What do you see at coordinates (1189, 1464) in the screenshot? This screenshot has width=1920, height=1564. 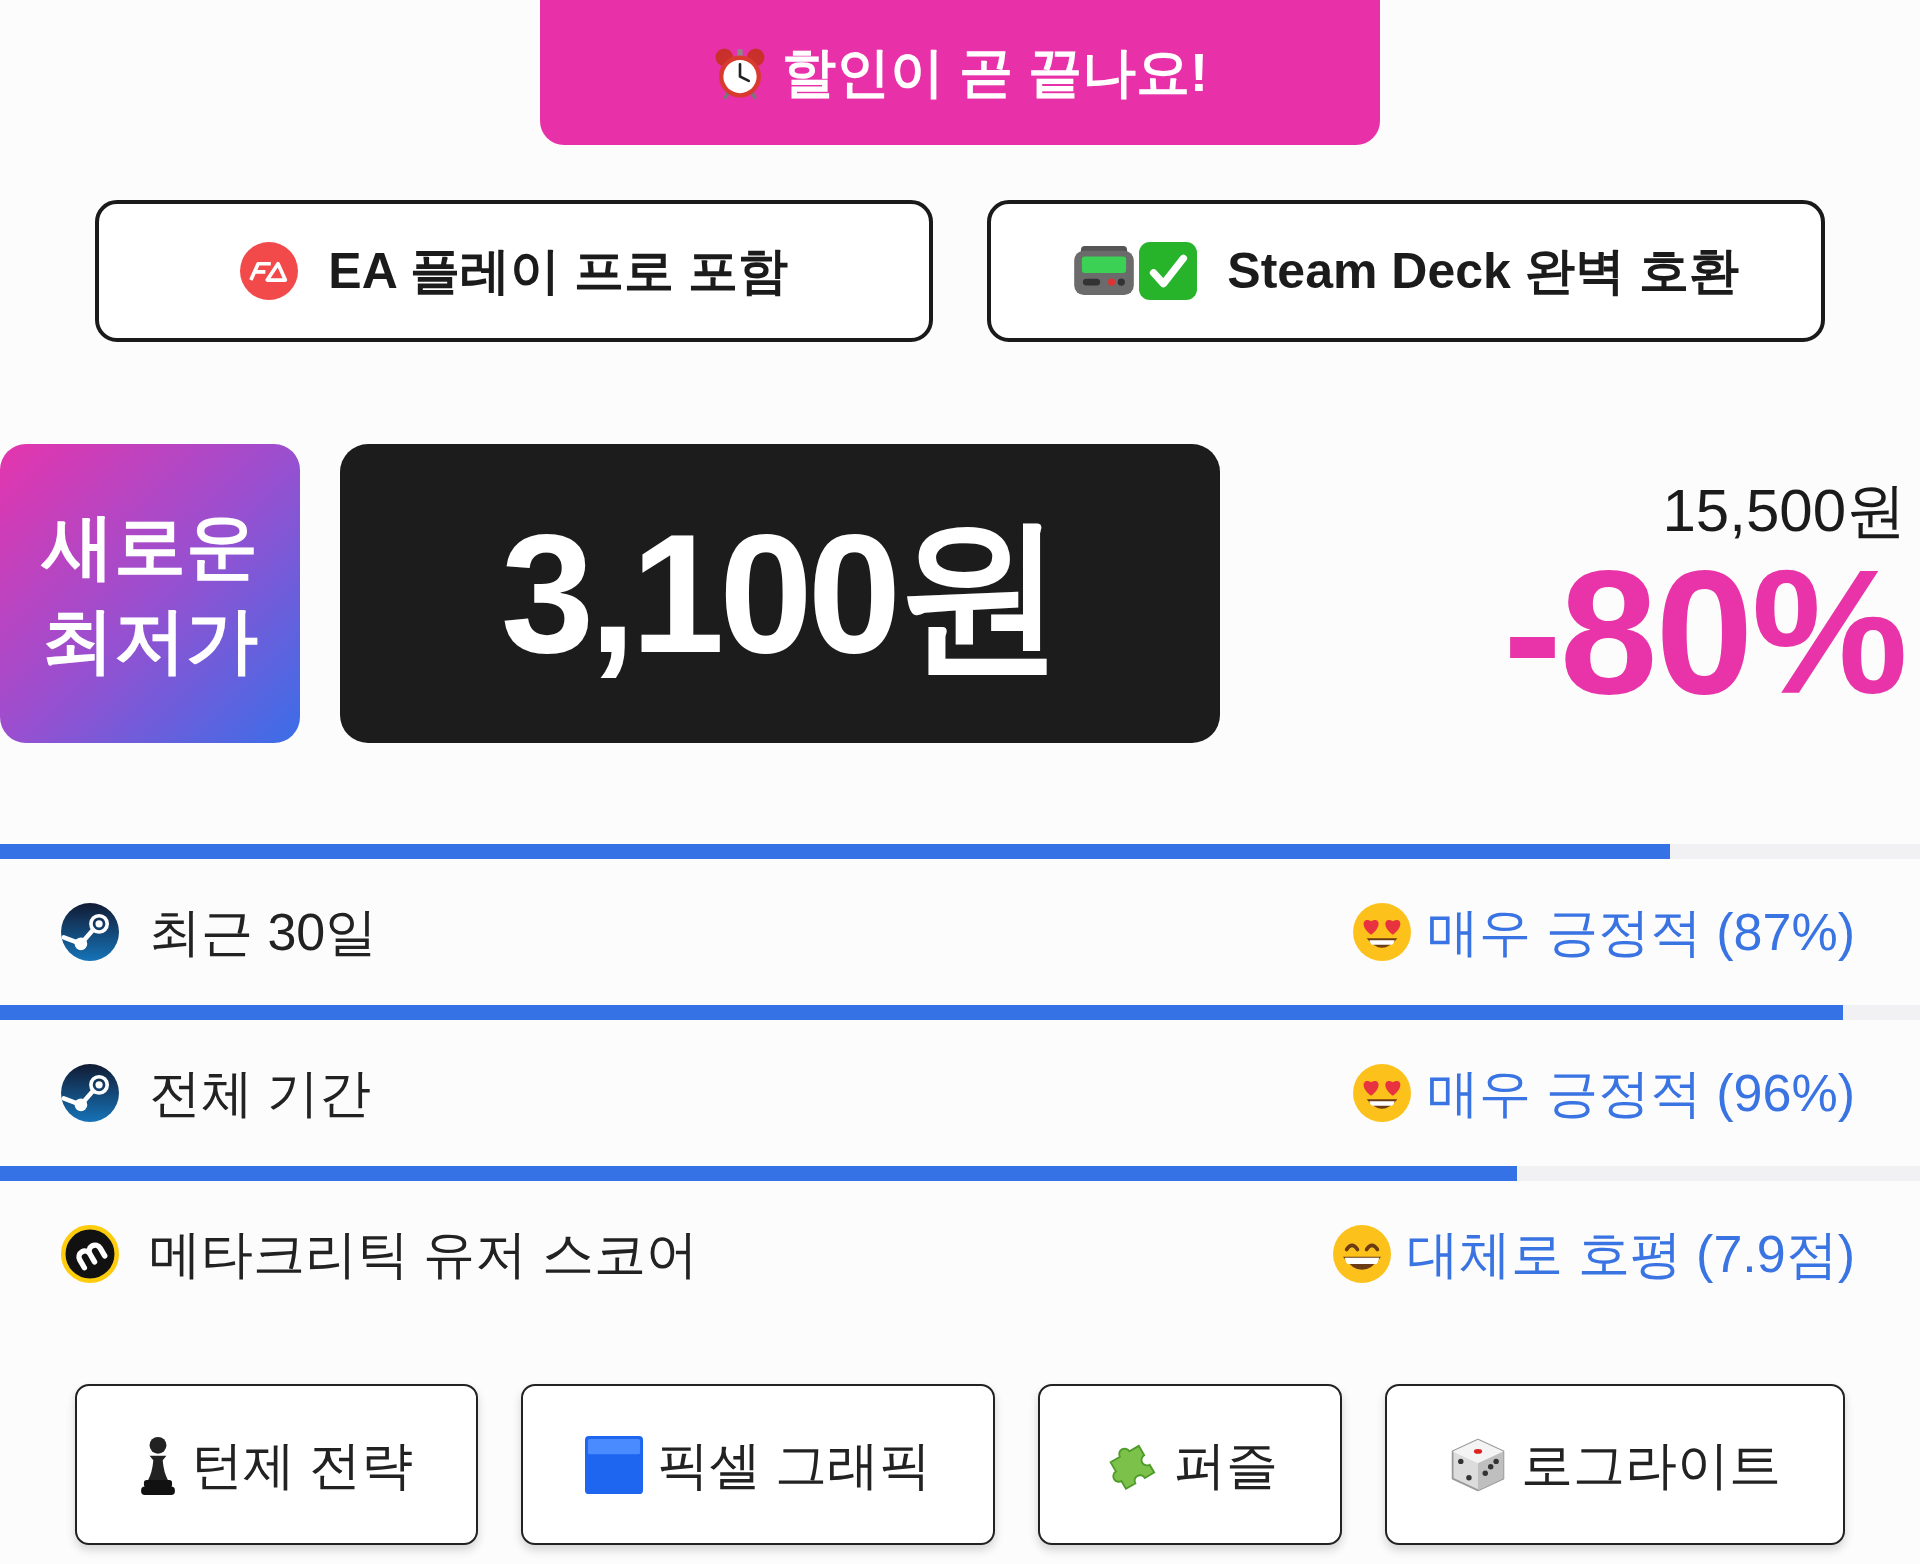 I see `genre-tag: 퍼즐` at bounding box center [1189, 1464].